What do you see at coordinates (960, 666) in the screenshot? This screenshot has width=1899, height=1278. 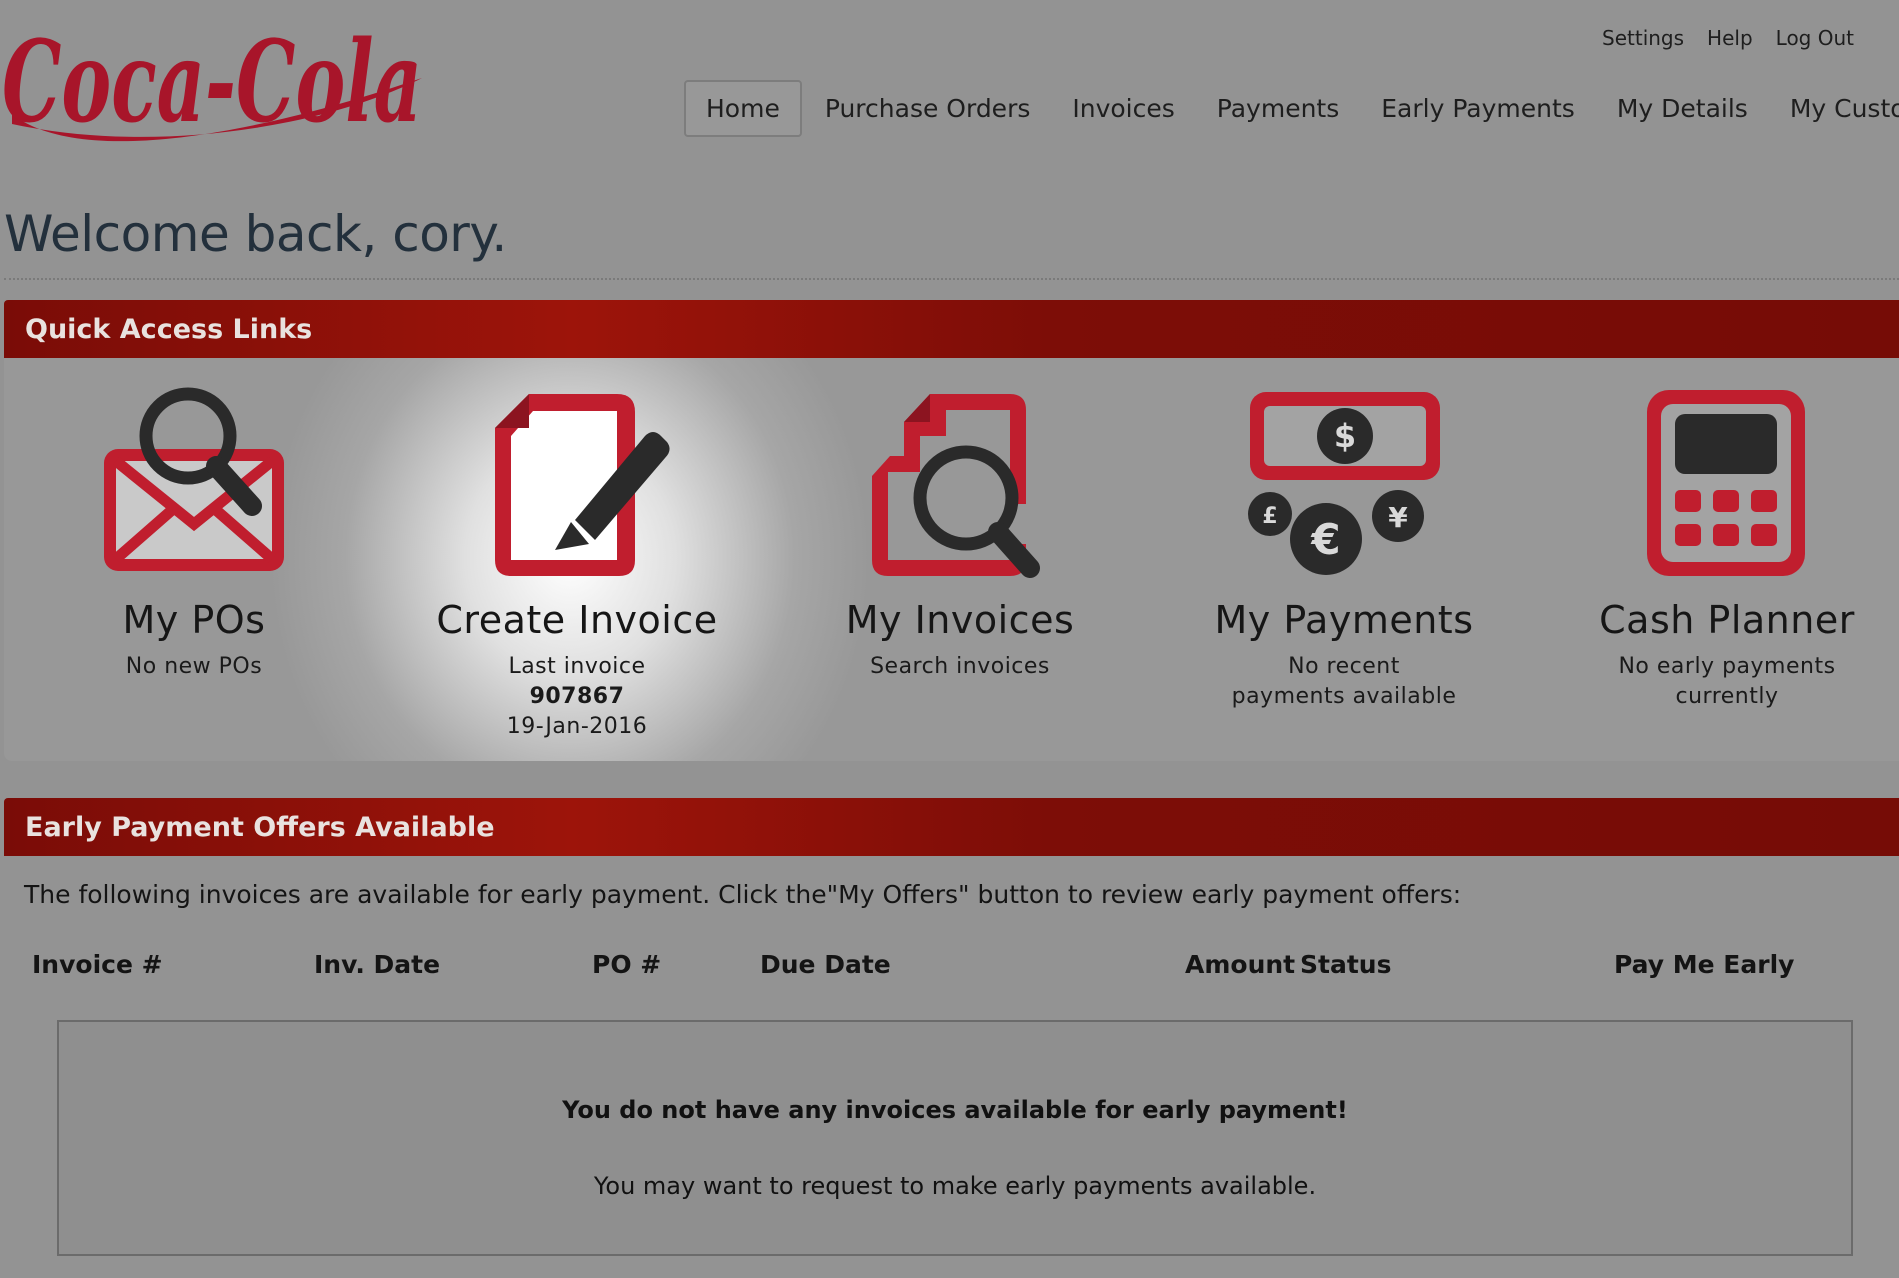 I see `quick-link-subtitle: Search invoices` at bounding box center [960, 666].